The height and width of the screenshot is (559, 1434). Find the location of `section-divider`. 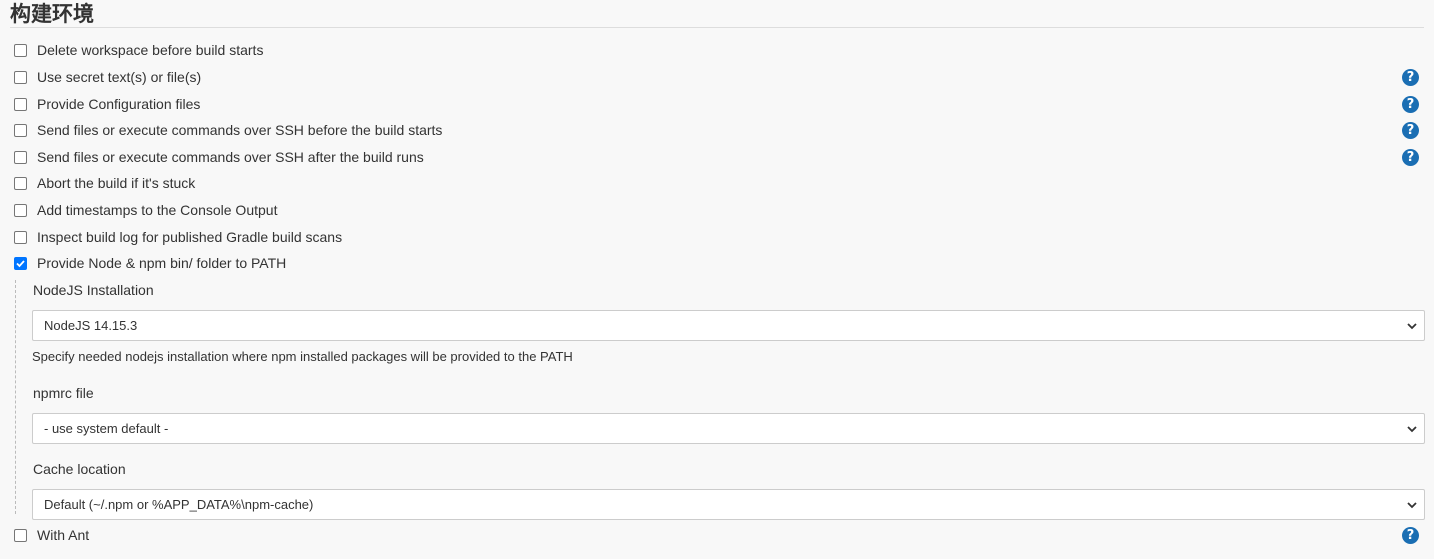

section-divider is located at coordinates (717, 27).